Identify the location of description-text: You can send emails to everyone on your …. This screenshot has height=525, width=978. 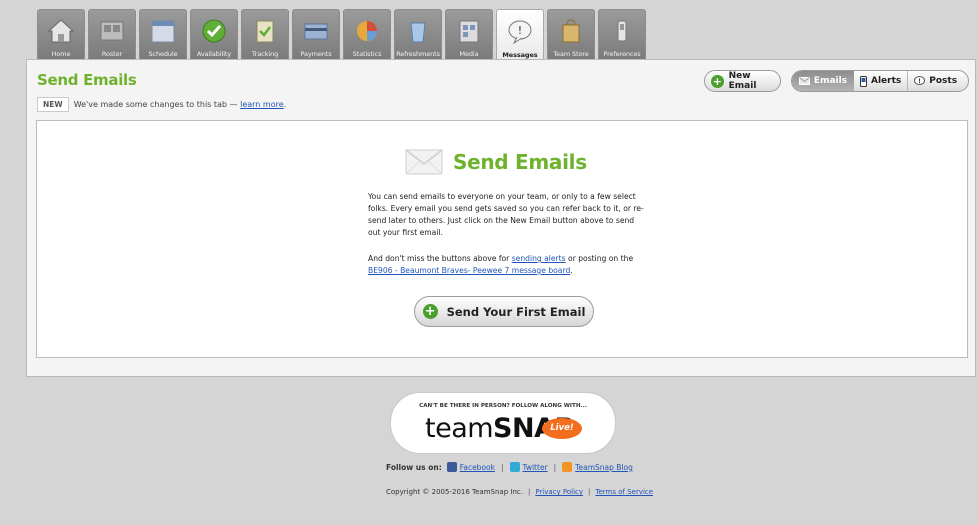
(506, 214).